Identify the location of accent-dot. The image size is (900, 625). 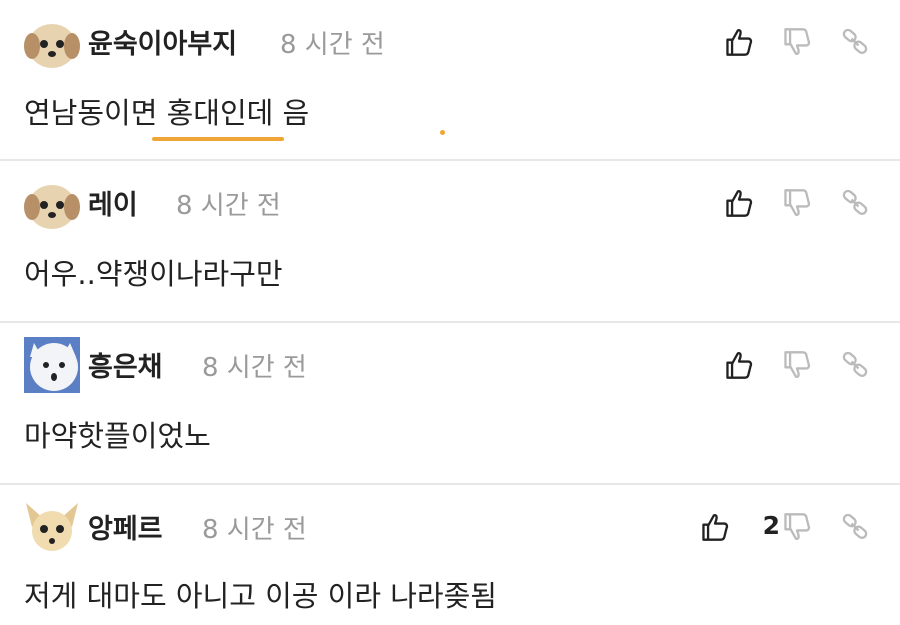
(442, 132).